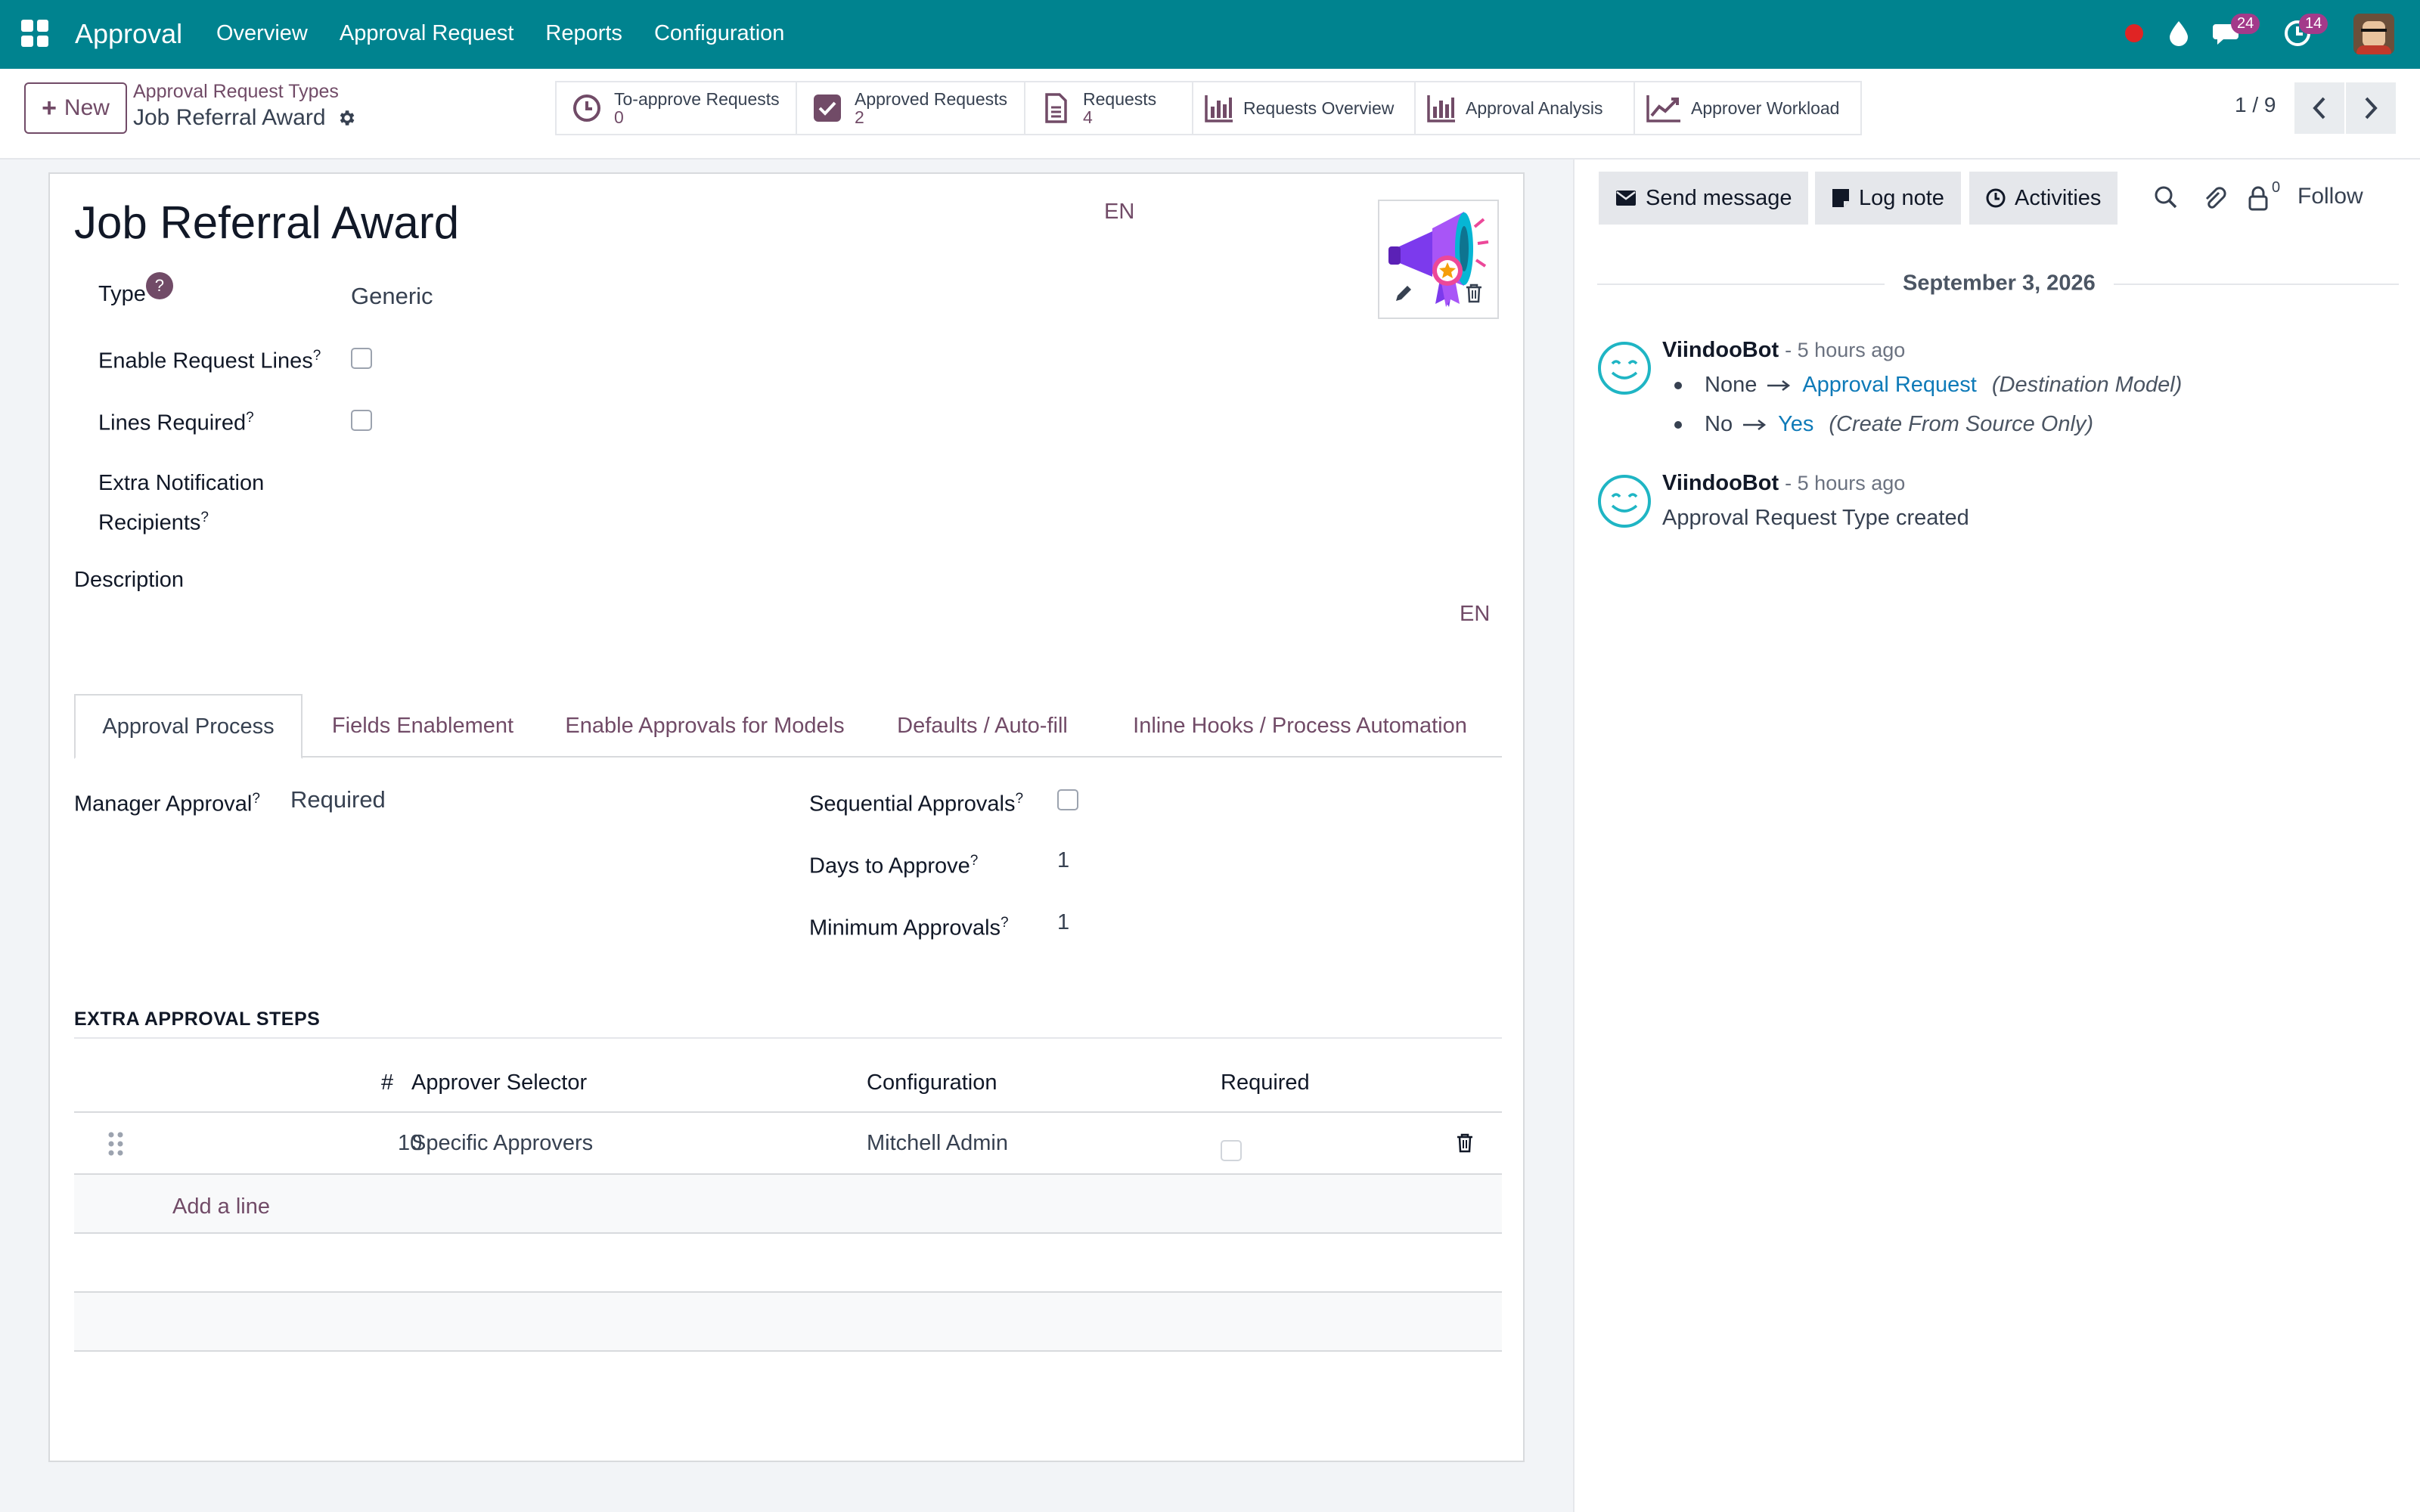 This screenshot has width=2420, height=1512. I want to click on column-header-required: Required, so click(1265, 1082).